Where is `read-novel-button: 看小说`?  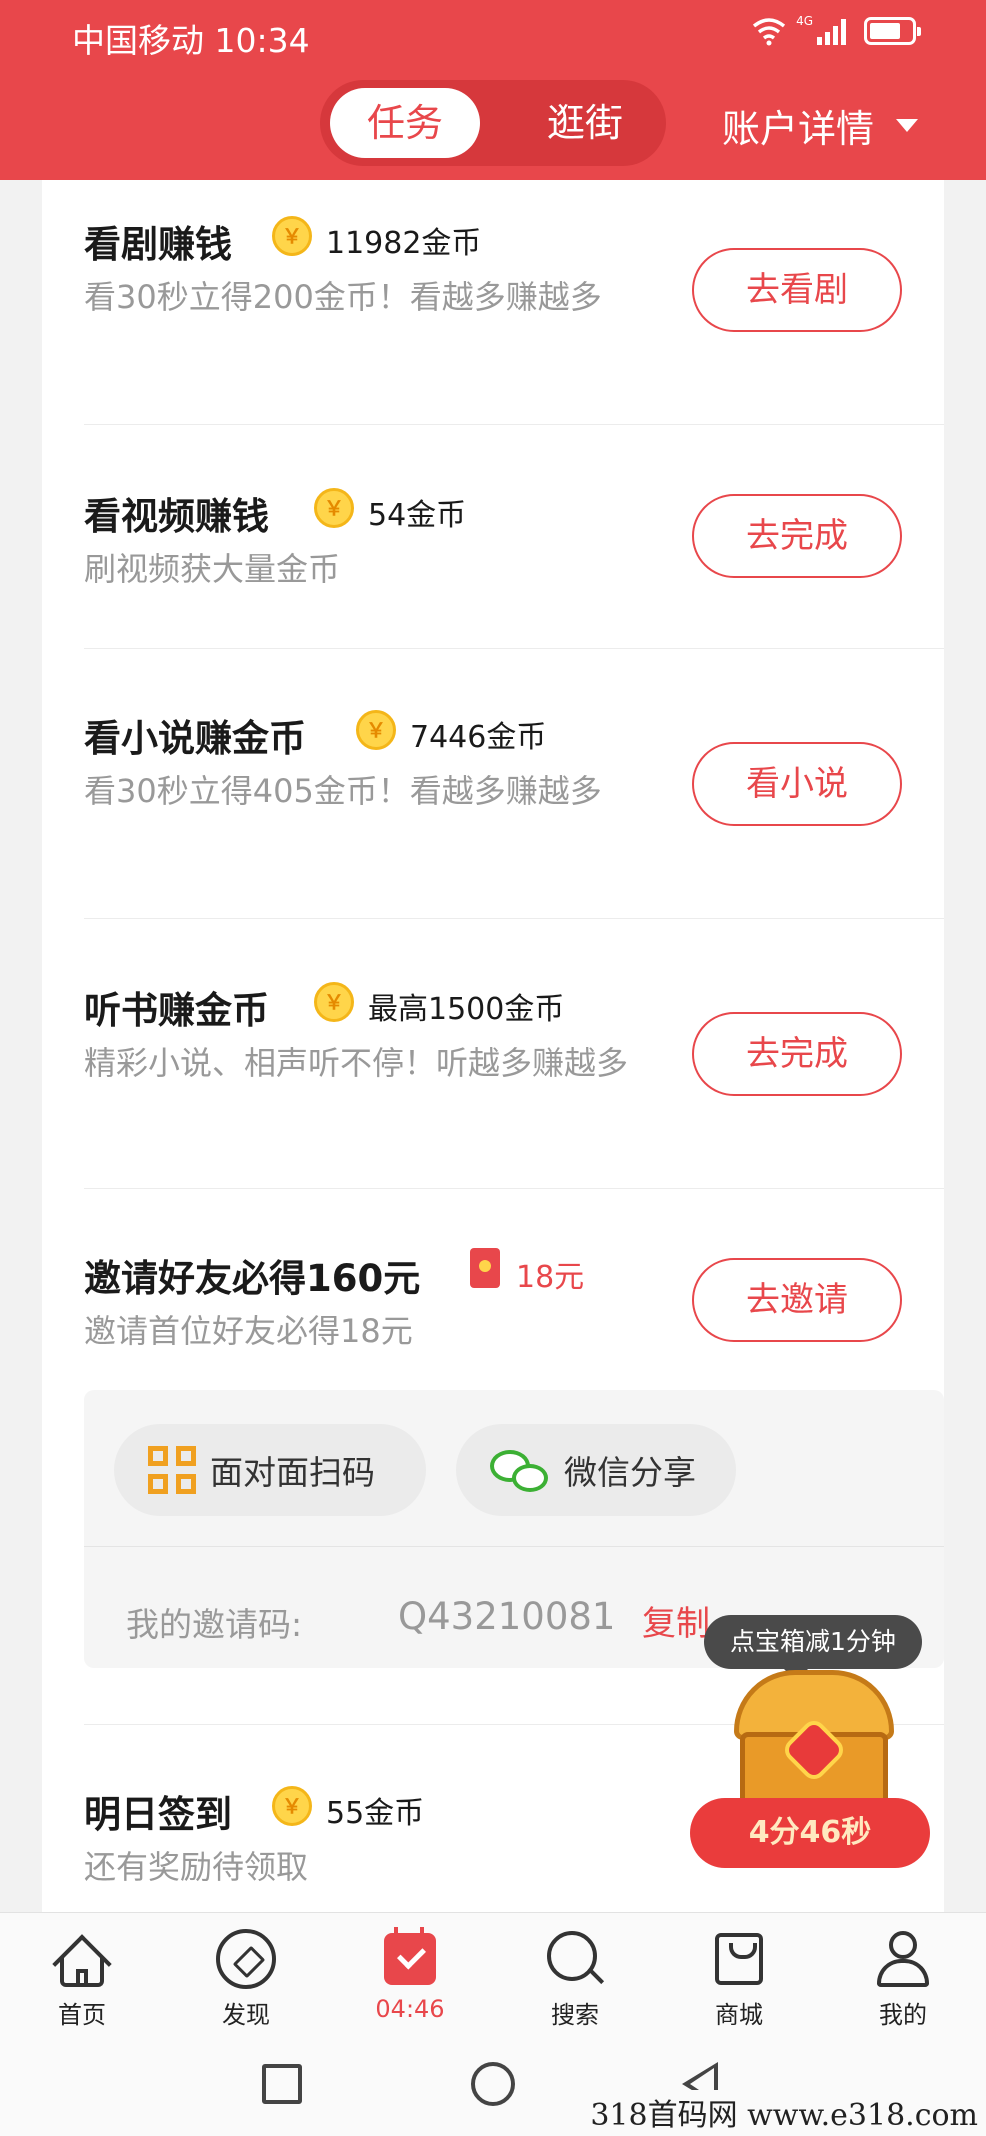 read-novel-button: 看小说 is located at coordinates (797, 784).